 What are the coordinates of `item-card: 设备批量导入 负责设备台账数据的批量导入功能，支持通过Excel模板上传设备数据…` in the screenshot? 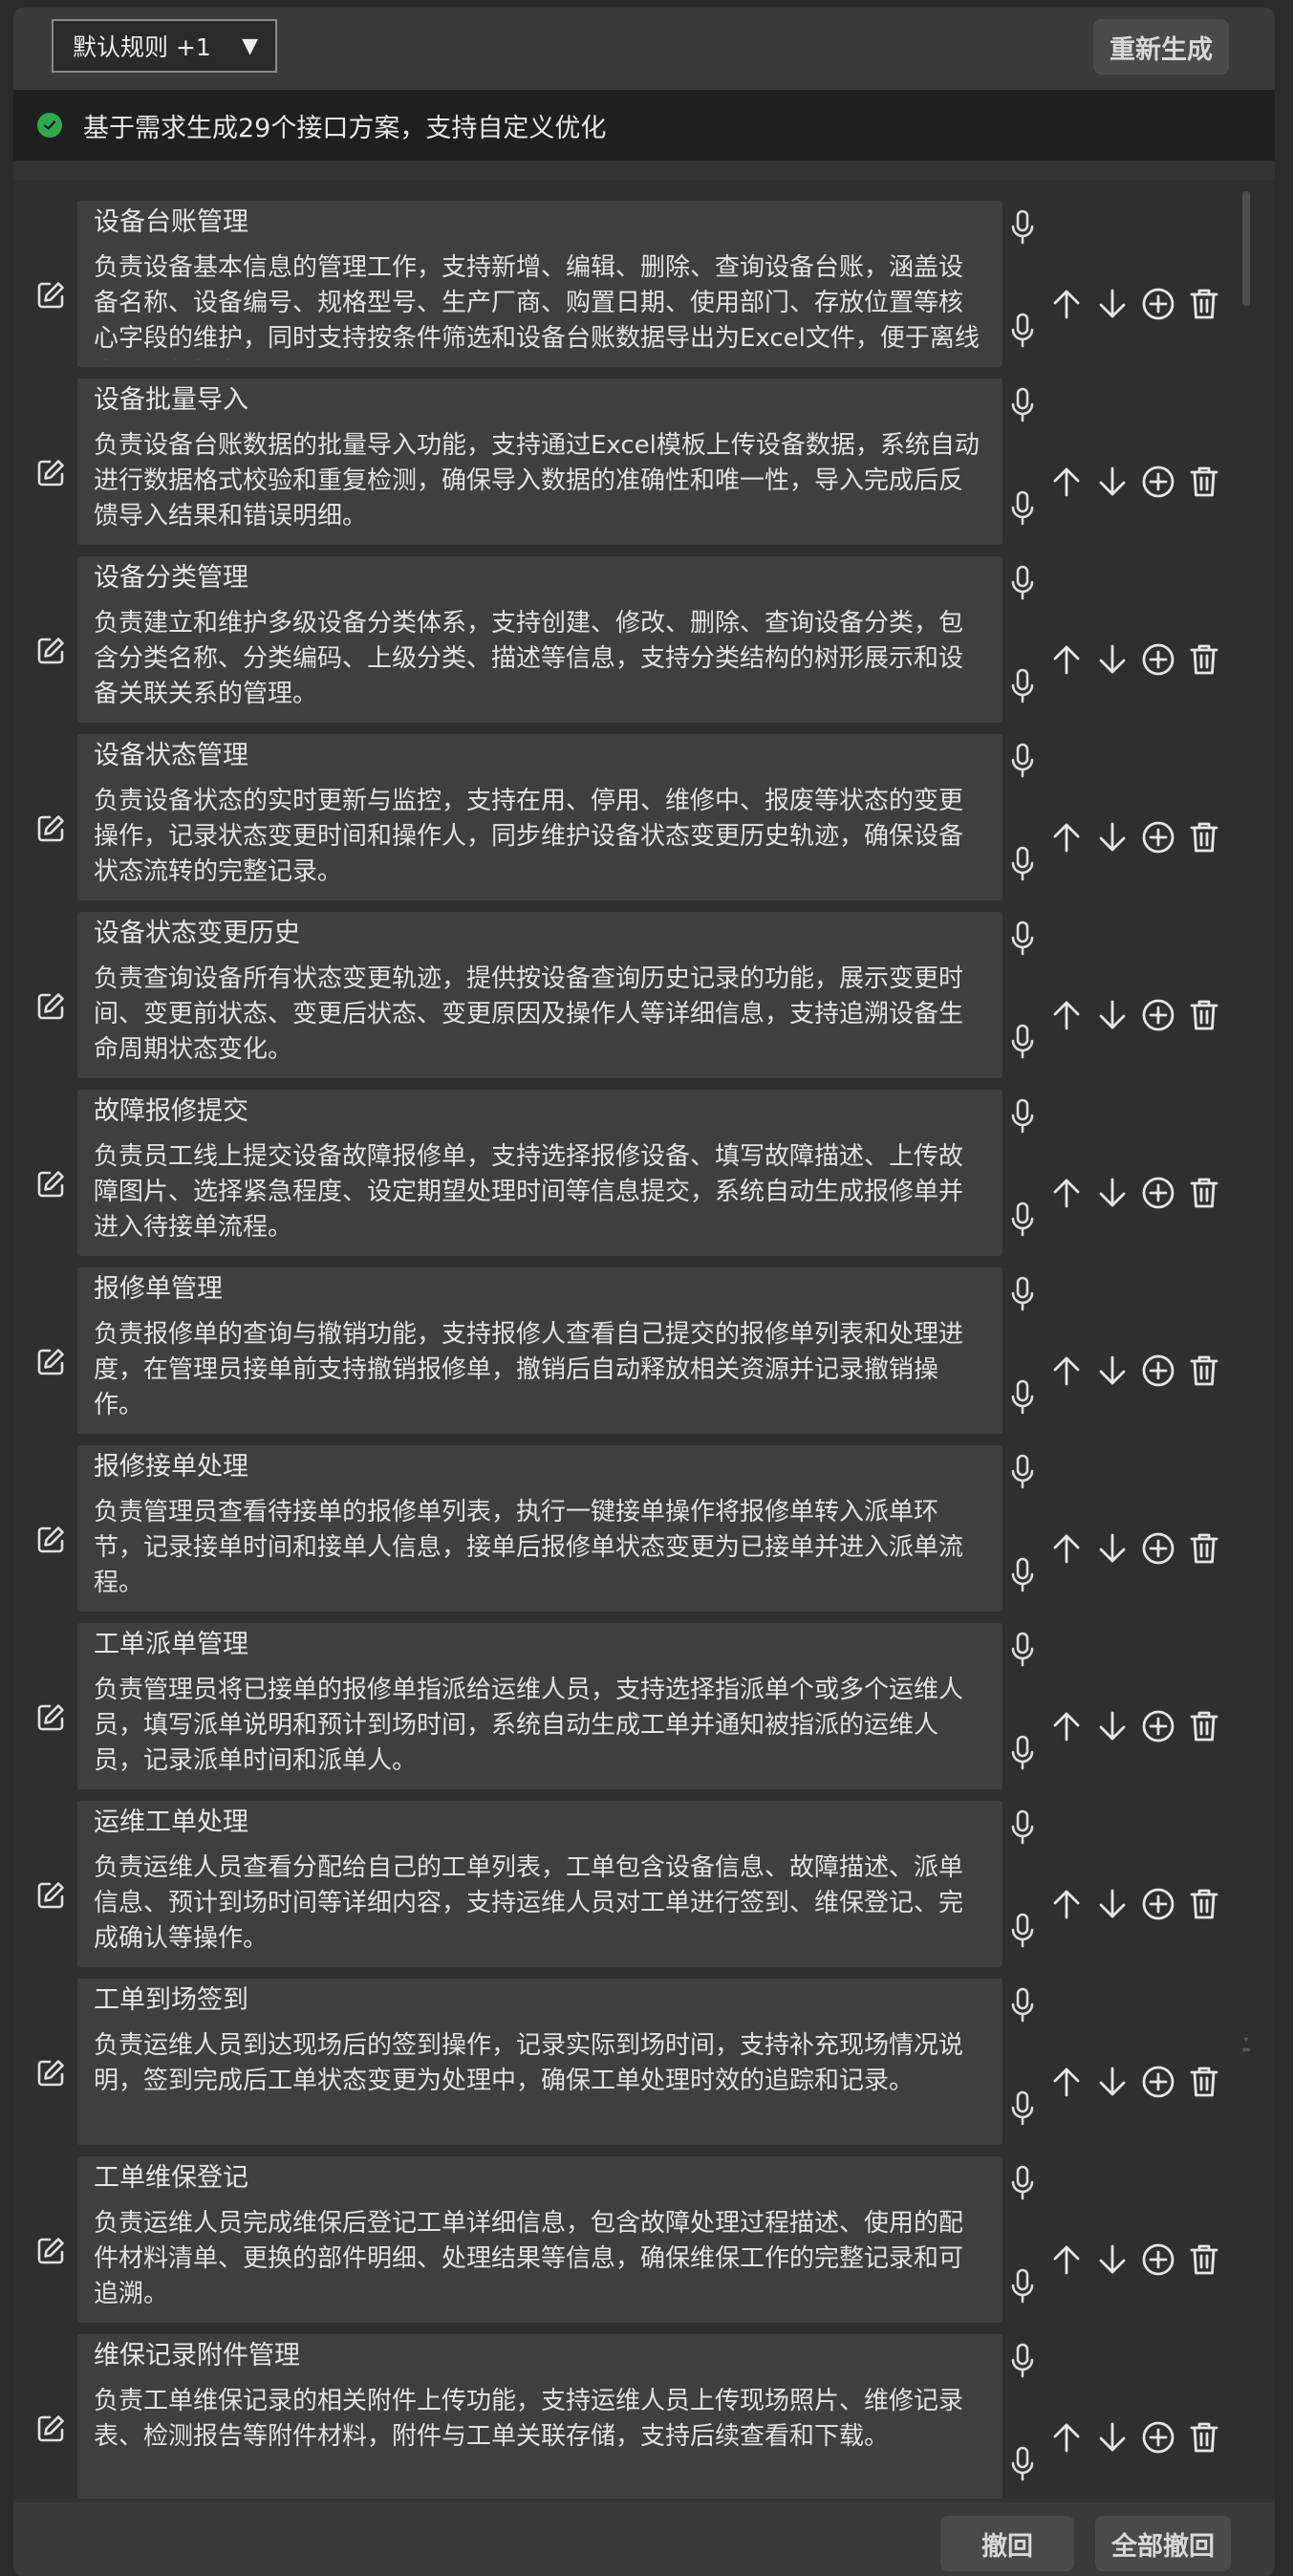 It's located at (539, 462).